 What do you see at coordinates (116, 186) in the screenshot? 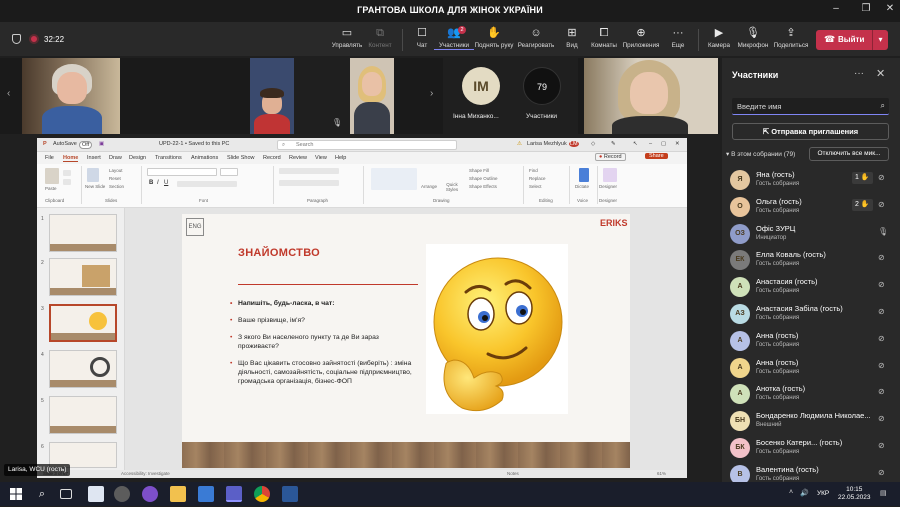
I see `section-button: Section` at bounding box center [116, 186].